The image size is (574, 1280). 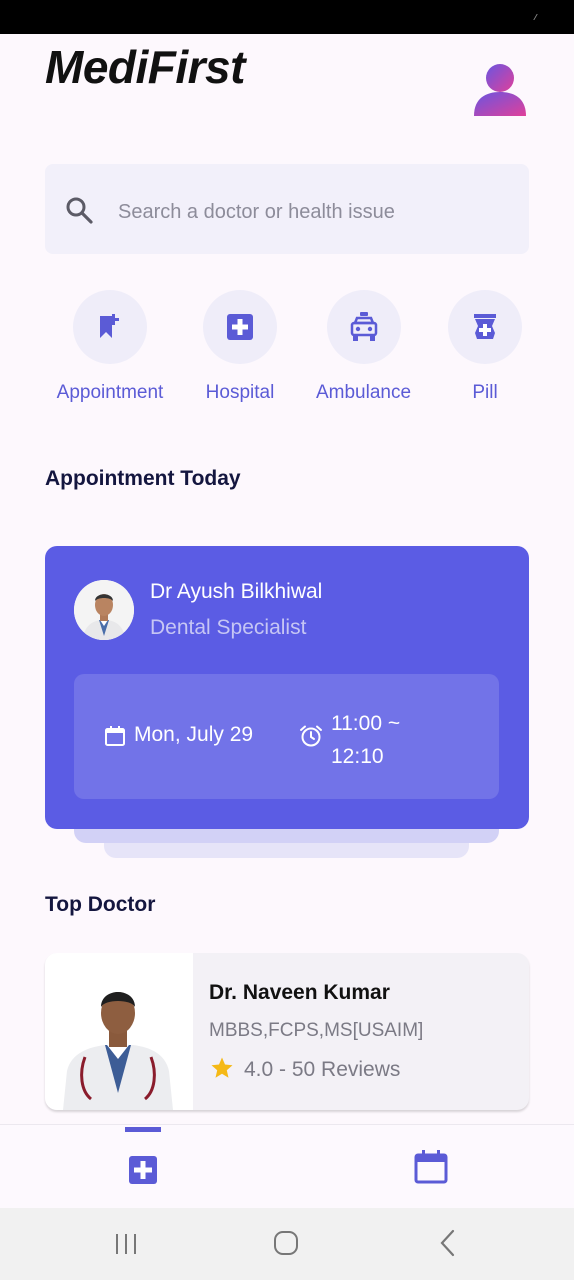 What do you see at coordinates (240, 392) in the screenshot?
I see `category-label: Hospital` at bounding box center [240, 392].